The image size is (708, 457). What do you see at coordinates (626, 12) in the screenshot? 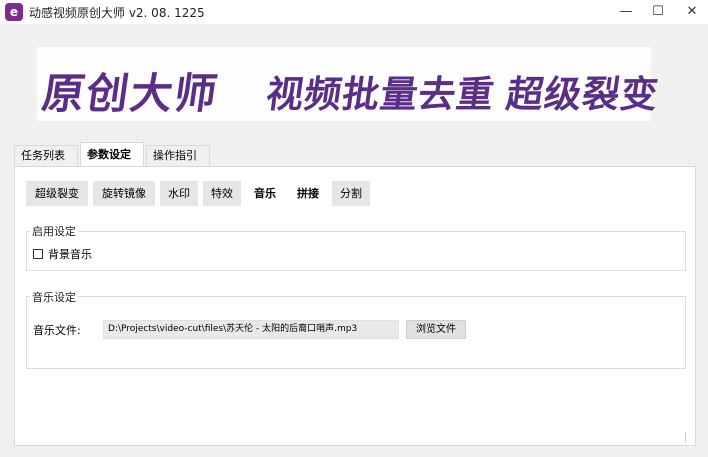
I see `minimize-button: —` at bounding box center [626, 12].